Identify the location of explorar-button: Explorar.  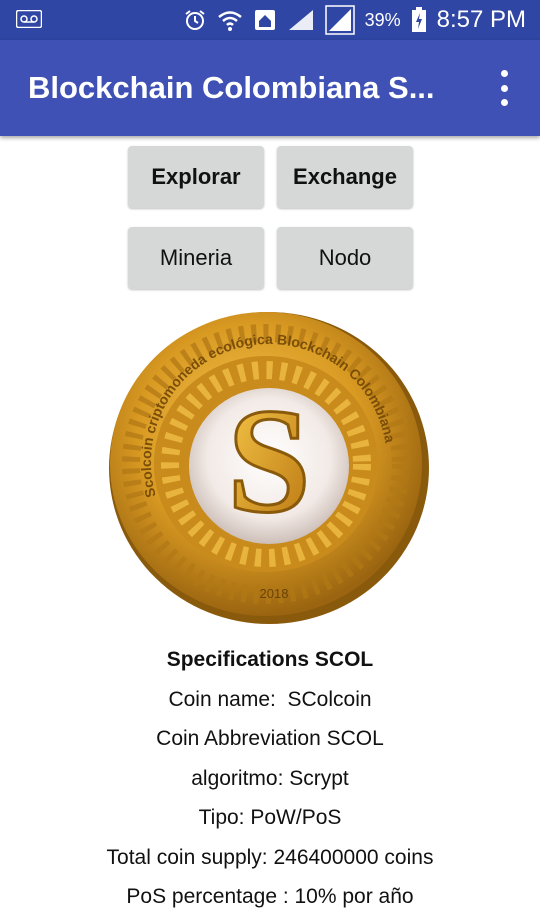
(196, 177).